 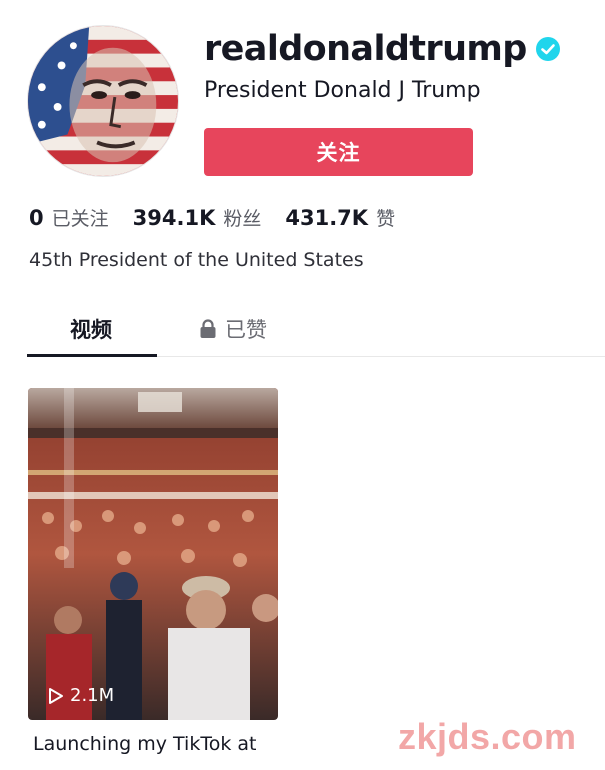 What do you see at coordinates (365, 49) in the screenshot?
I see `username: realdonaldtrump` at bounding box center [365, 49].